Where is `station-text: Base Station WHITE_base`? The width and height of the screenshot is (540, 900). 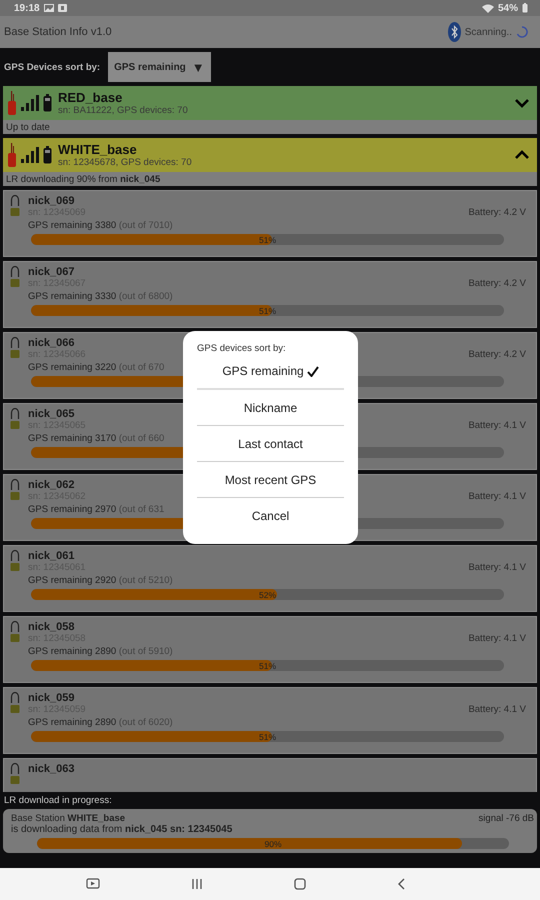
station-text: Base Station WHITE_base is located at coordinates (68, 818).